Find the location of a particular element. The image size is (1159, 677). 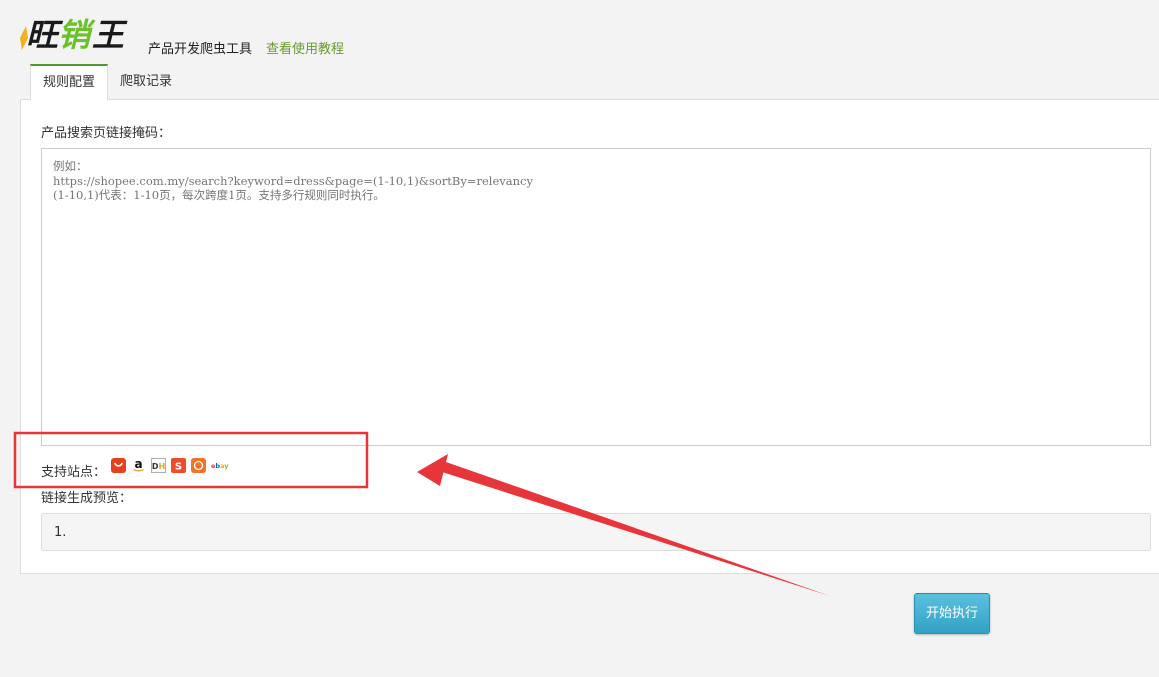

amazon-icon: a is located at coordinates (138, 465).